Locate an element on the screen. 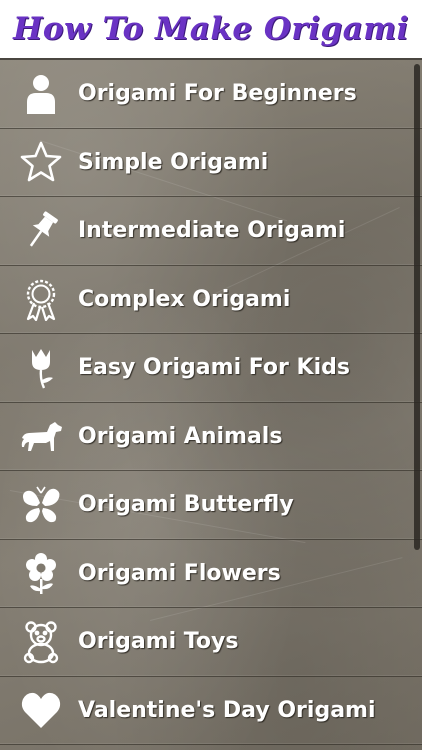 The image size is (422, 750). scrollbar is located at coordinates (417, 307).